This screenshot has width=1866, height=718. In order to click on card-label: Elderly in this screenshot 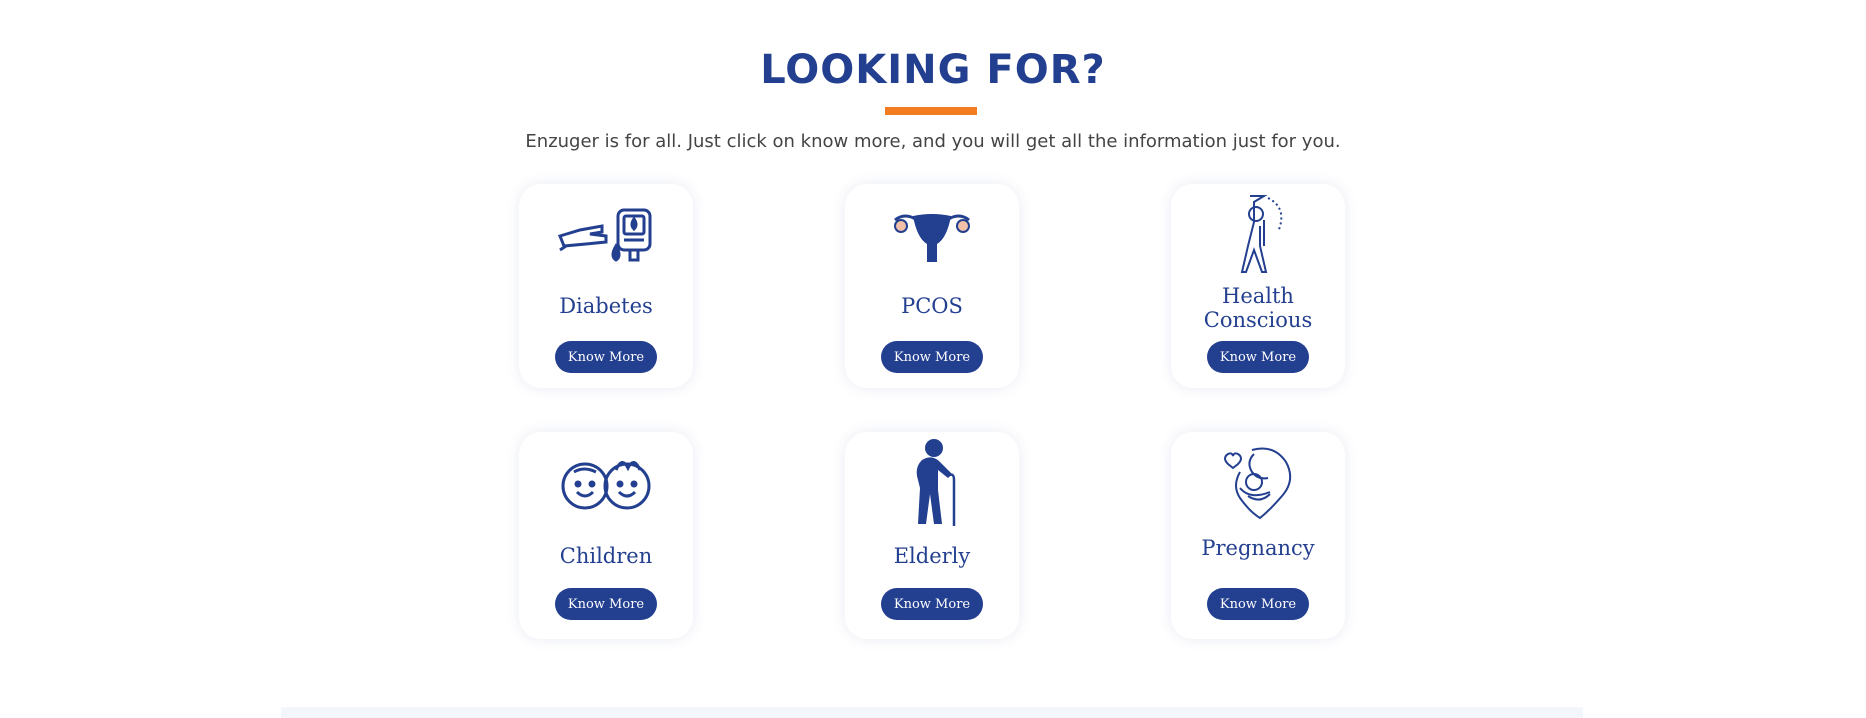, I will do `click(932, 556)`.